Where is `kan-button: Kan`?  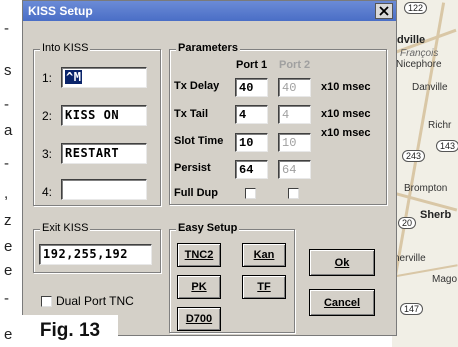
kan-button: Kan is located at coordinates (264, 255).